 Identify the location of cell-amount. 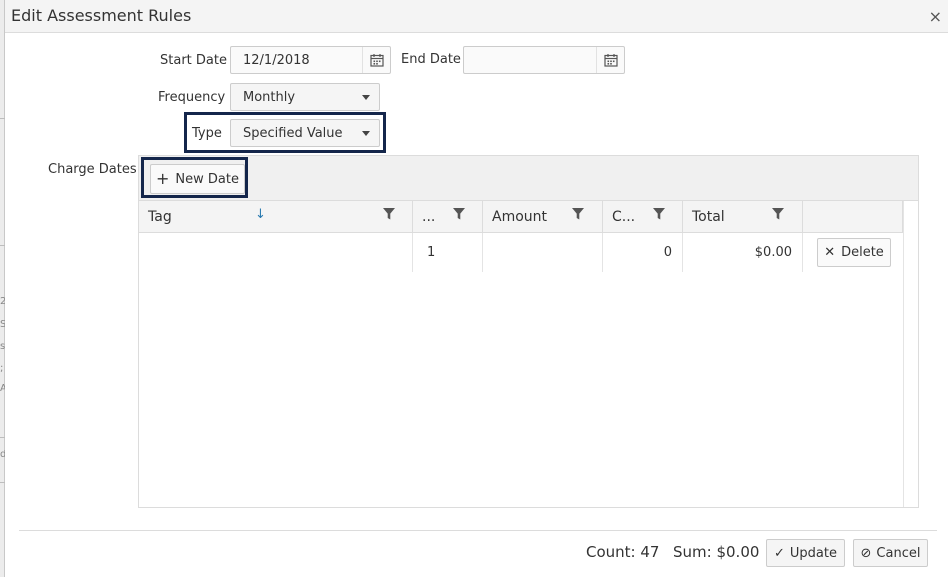
(543, 252).